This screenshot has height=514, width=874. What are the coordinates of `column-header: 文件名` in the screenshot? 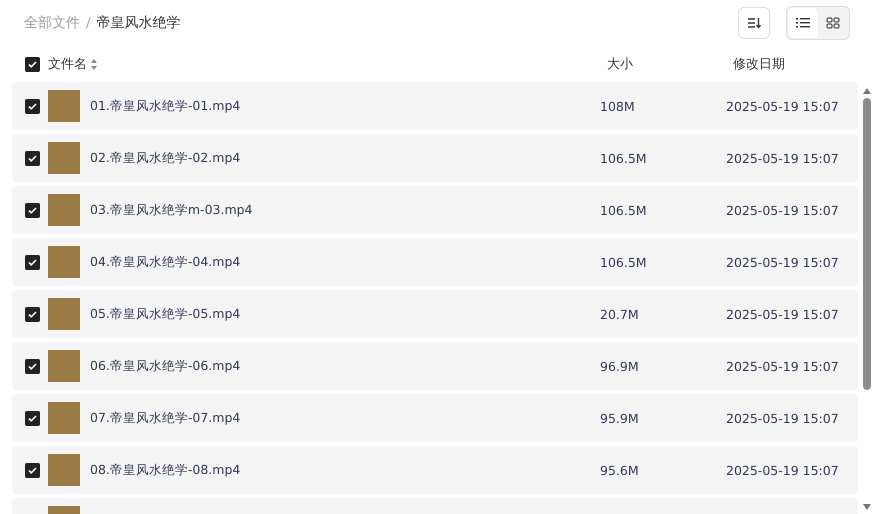 It's located at (67, 64).